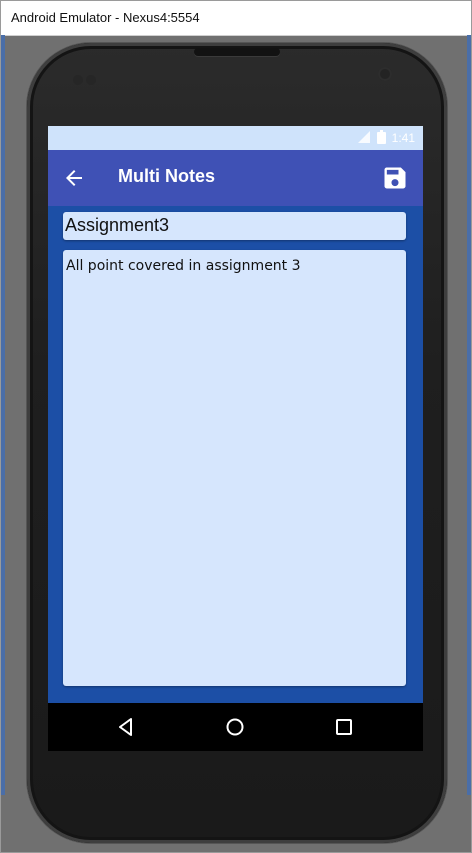  Describe the element at coordinates (403, 138) in the screenshot. I see `status-time: 1:41` at that location.